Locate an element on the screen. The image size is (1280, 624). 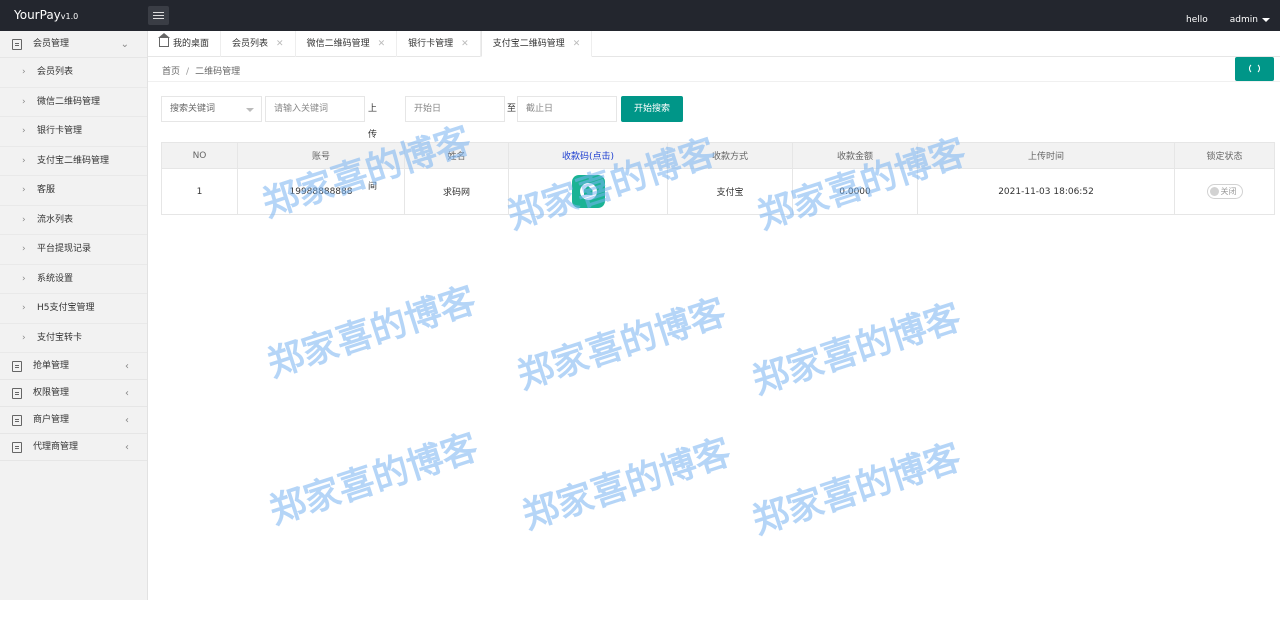
search-button: 开始搜索 is located at coordinates (652, 109).